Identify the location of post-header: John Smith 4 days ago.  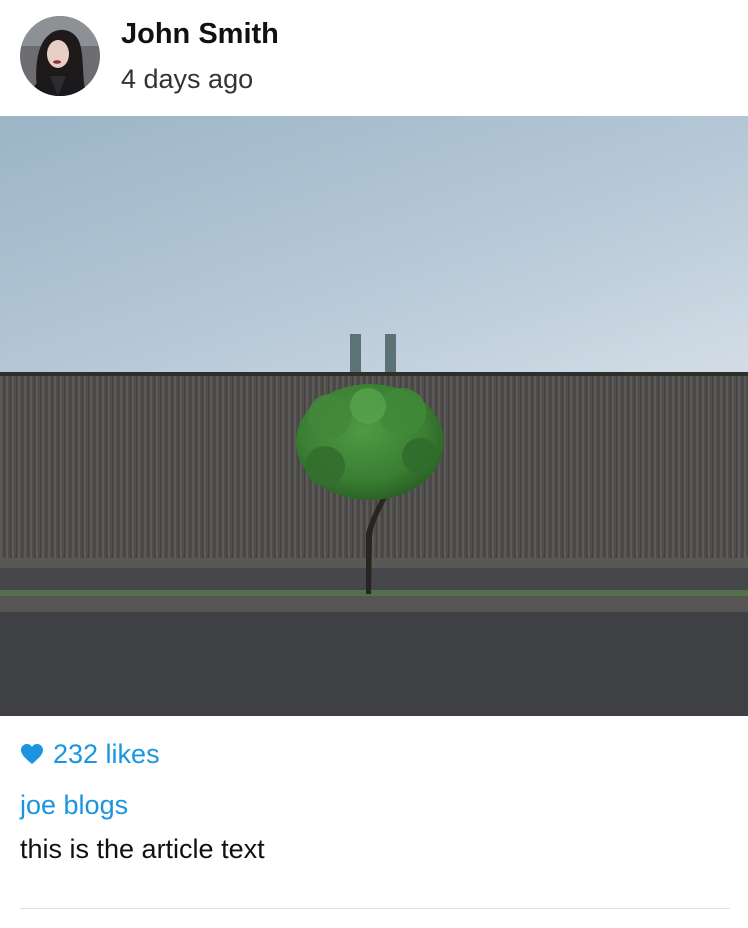
(374, 58).